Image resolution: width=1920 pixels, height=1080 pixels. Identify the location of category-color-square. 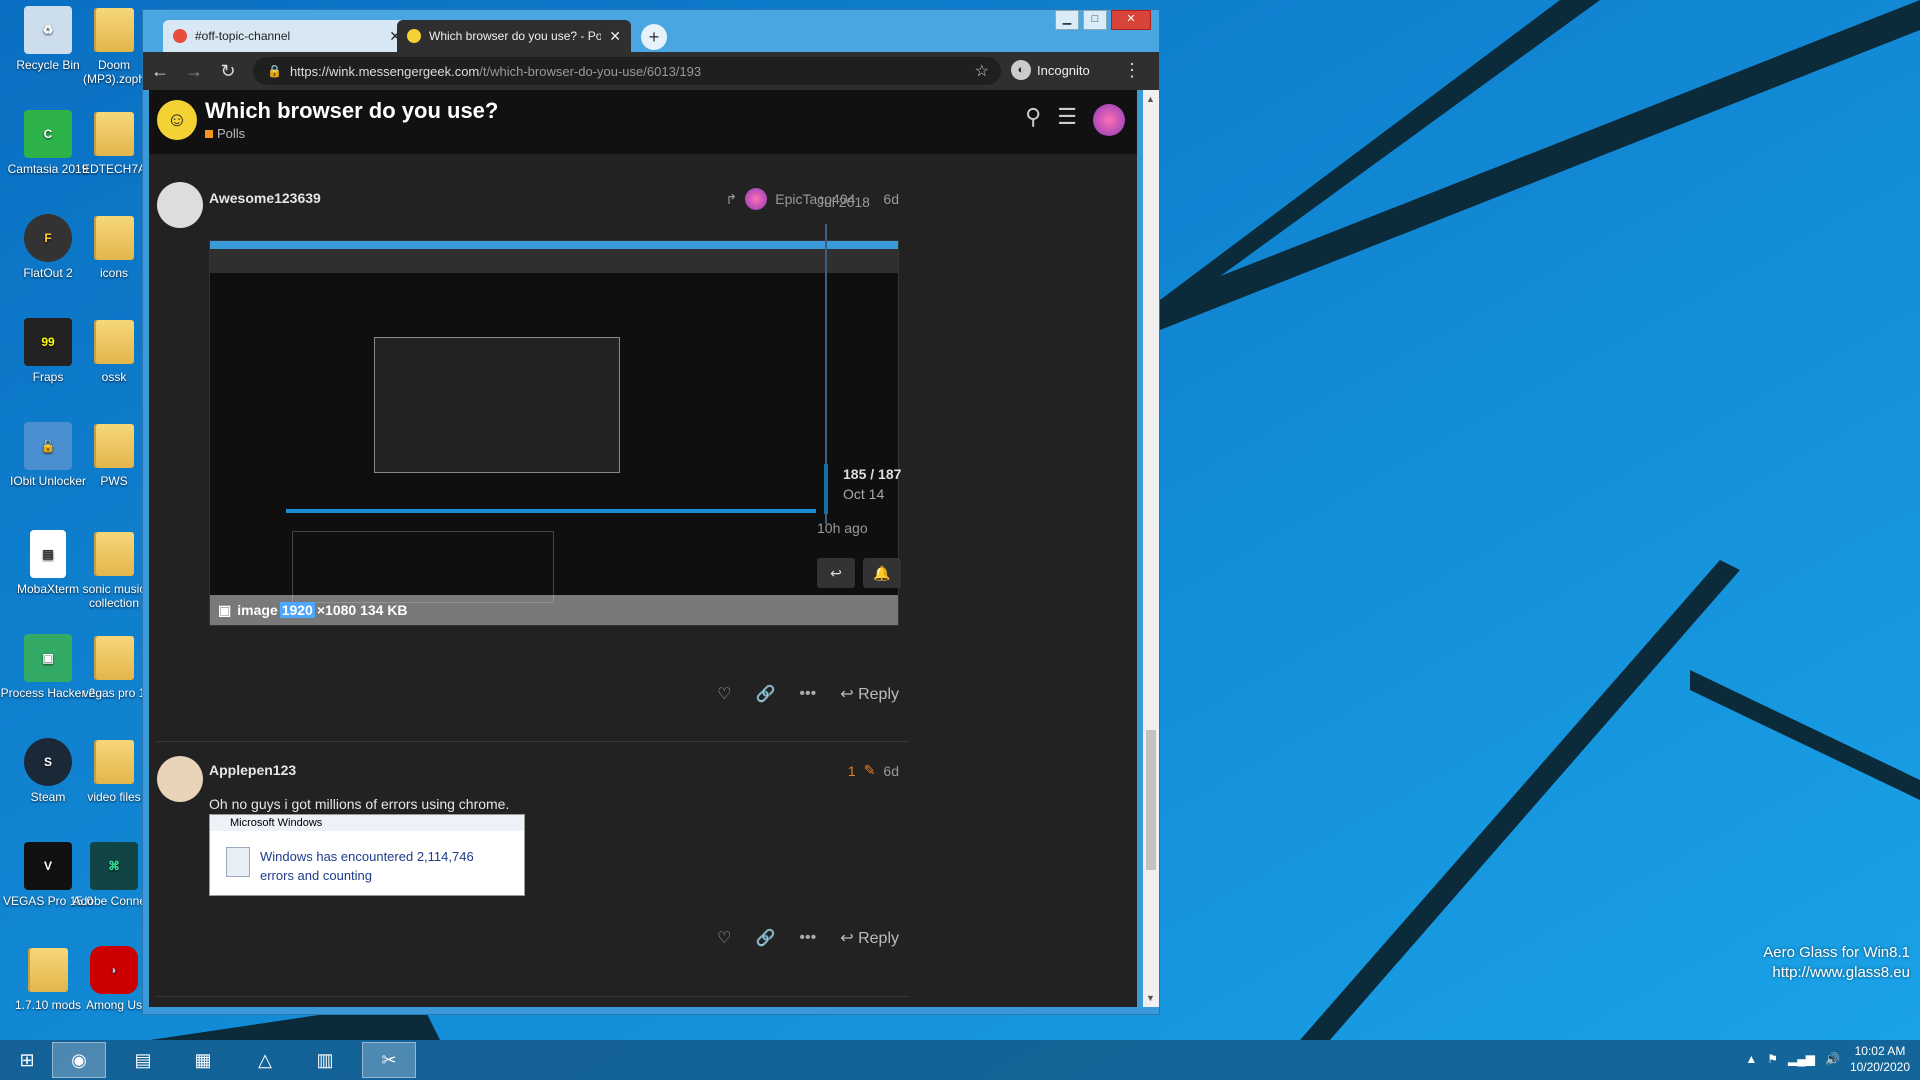
(209, 134).